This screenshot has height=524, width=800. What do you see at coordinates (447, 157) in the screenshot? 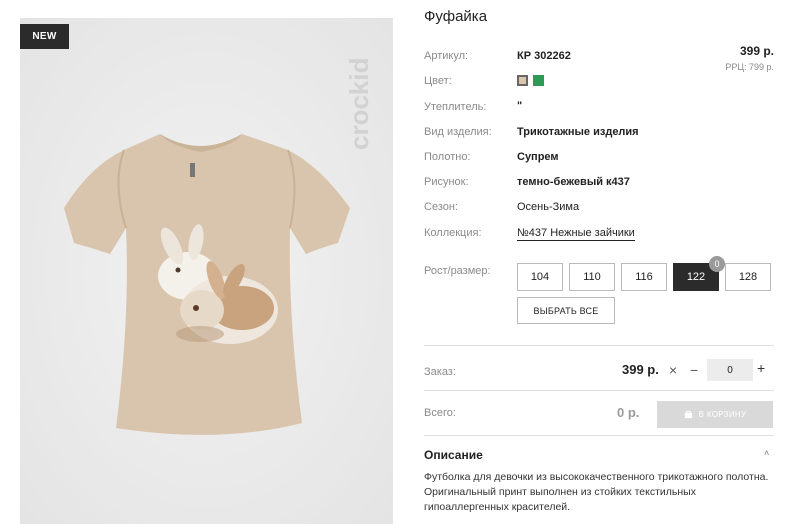
I see `spec-label-fabric: Полотно:` at bounding box center [447, 157].